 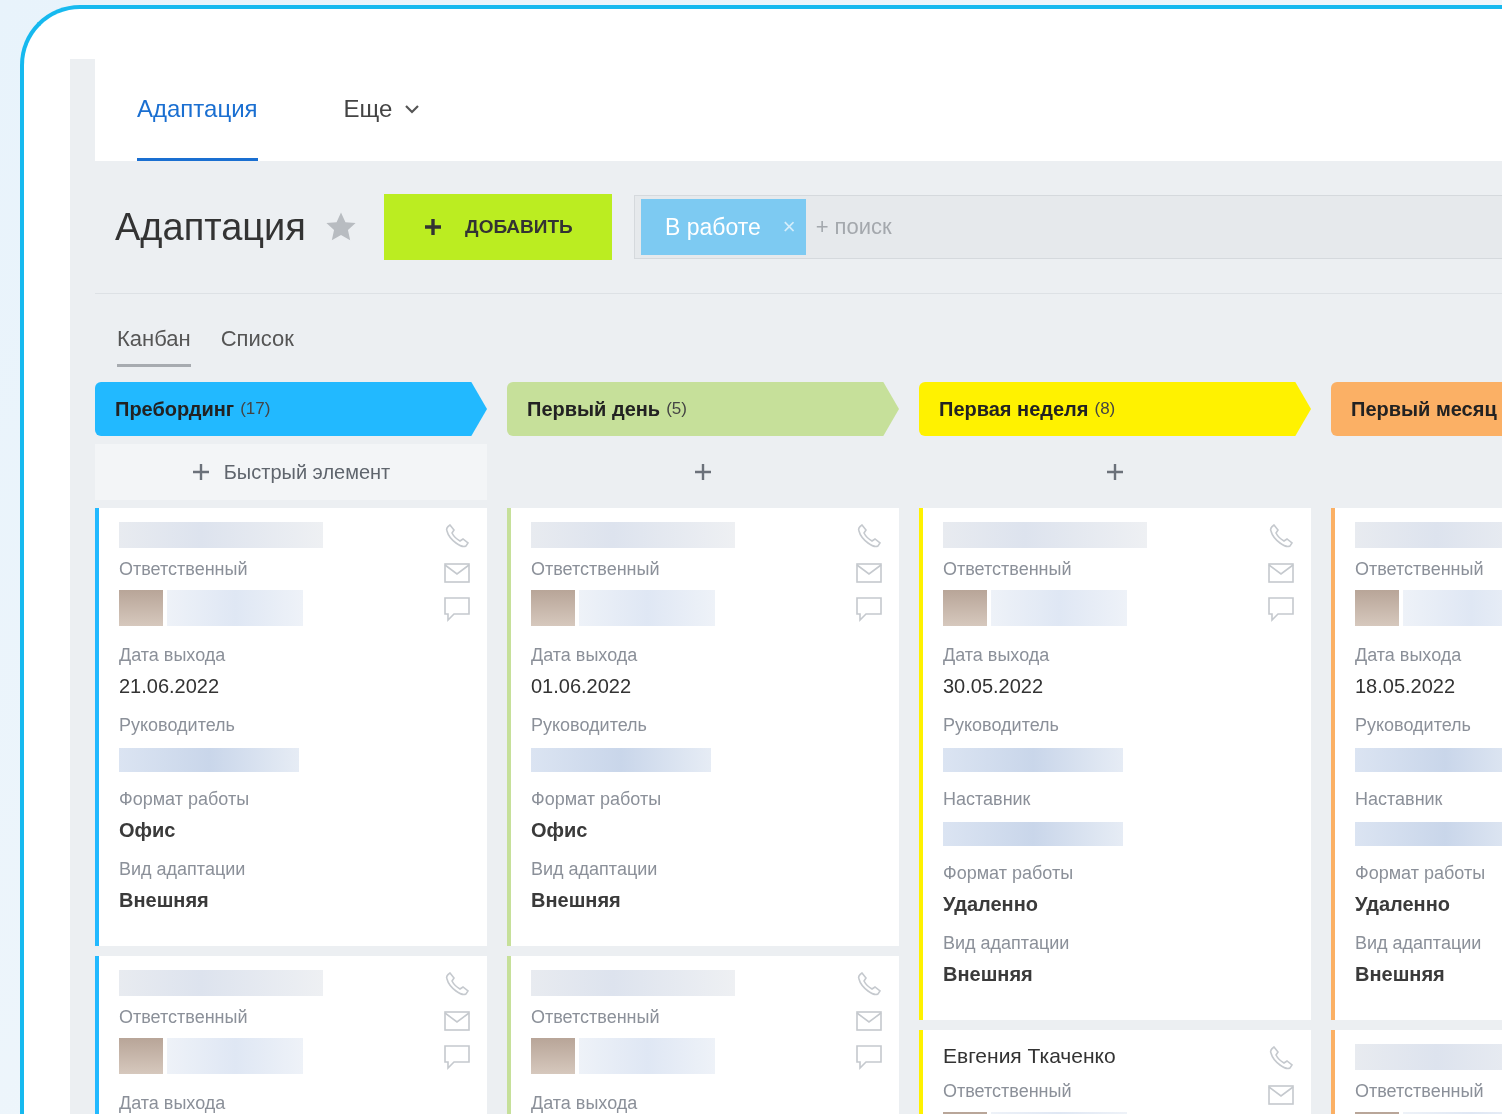 What do you see at coordinates (197, 110) in the screenshot?
I see `nav-tab: Адаптация` at bounding box center [197, 110].